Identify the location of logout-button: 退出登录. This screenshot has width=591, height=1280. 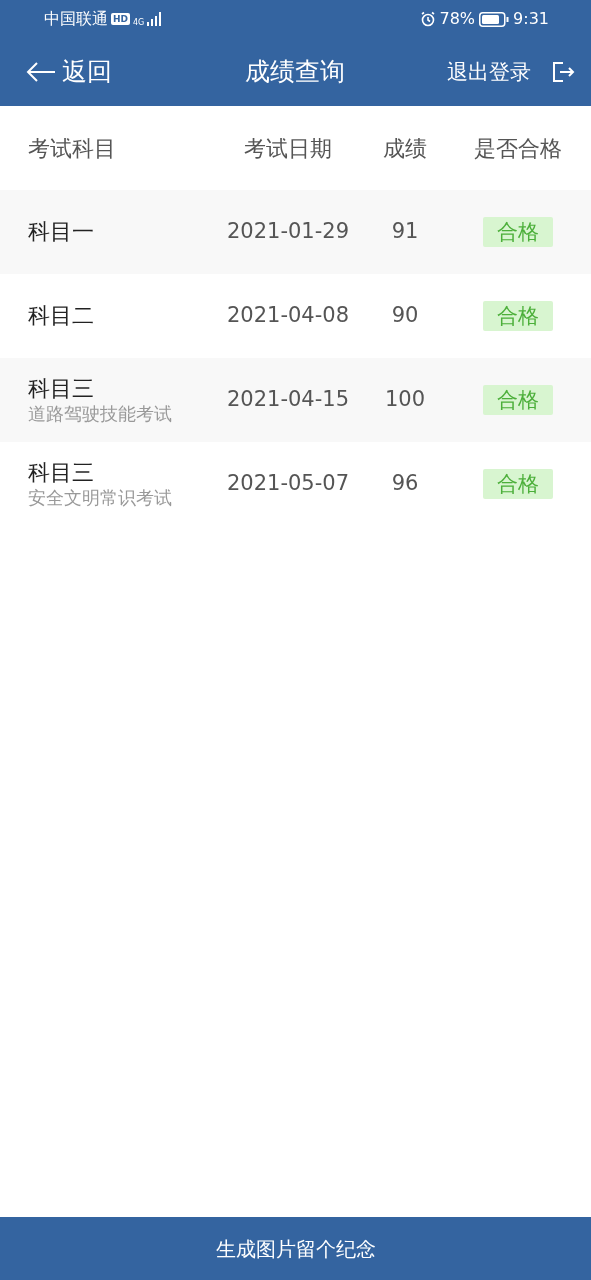
(511, 72).